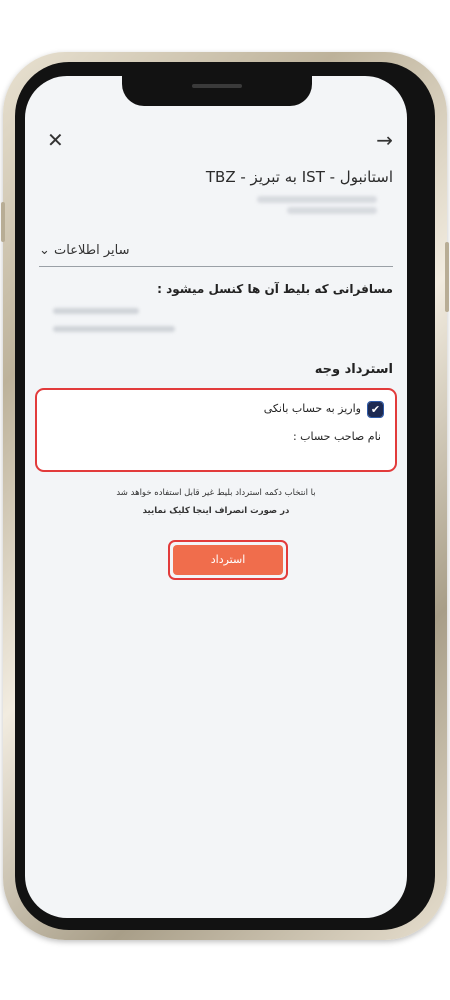  Describe the element at coordinates (217, 91) in the screenshot. I see `phone-notch` at that location.